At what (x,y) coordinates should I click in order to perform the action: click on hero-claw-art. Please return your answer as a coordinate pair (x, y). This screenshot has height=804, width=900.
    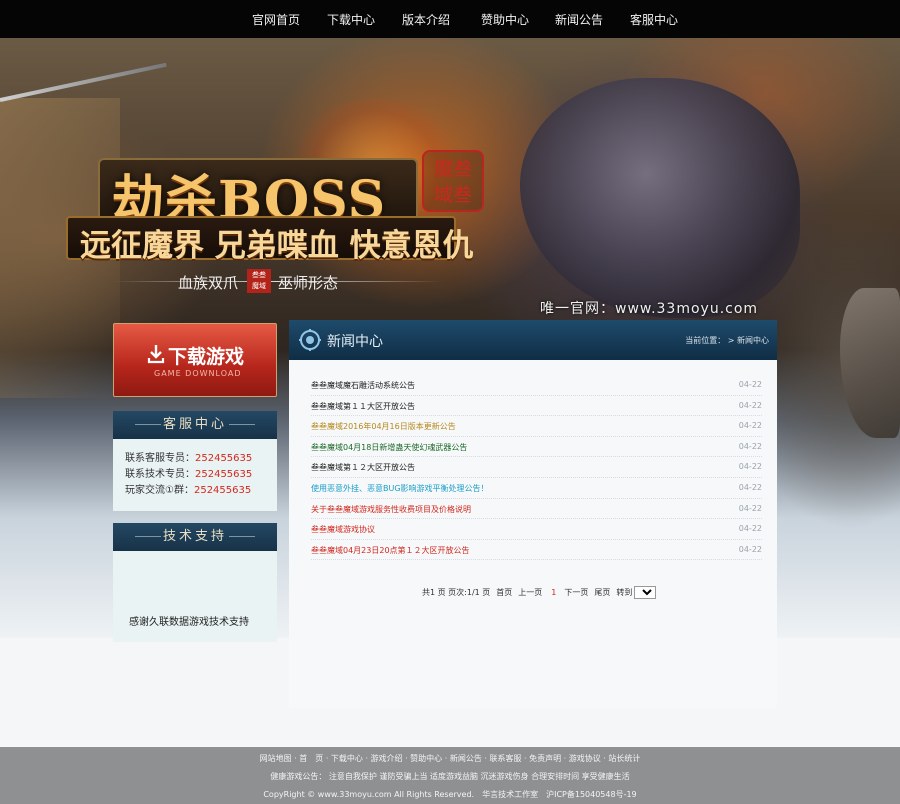
    Looking at the image, I should click on (870, 363).